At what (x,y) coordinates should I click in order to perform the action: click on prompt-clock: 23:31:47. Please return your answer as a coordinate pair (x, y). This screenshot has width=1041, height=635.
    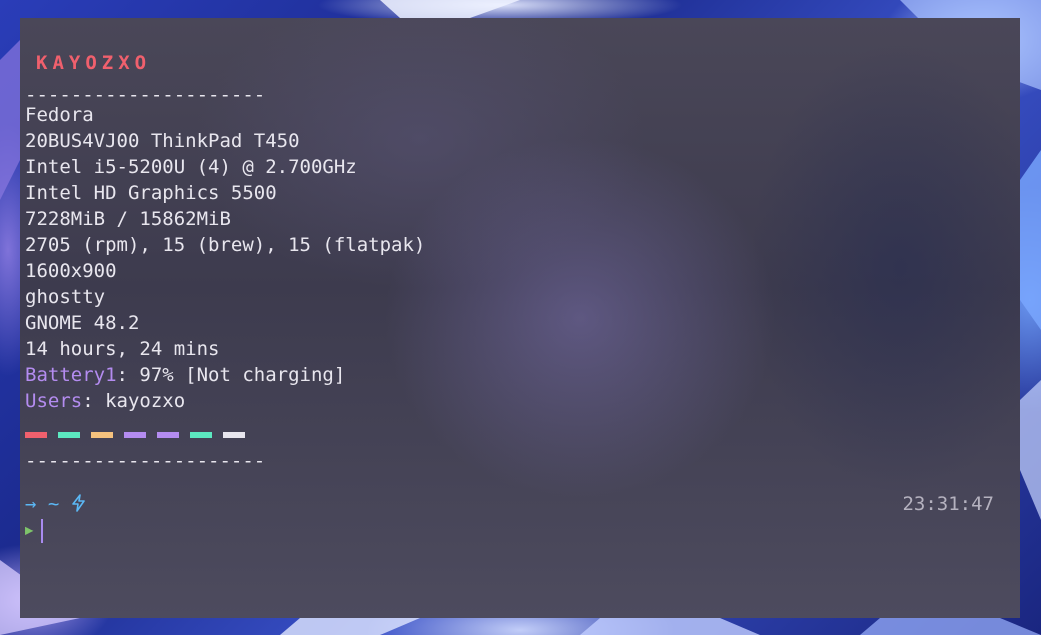
    Looking at the image, I should click on (948, 504).